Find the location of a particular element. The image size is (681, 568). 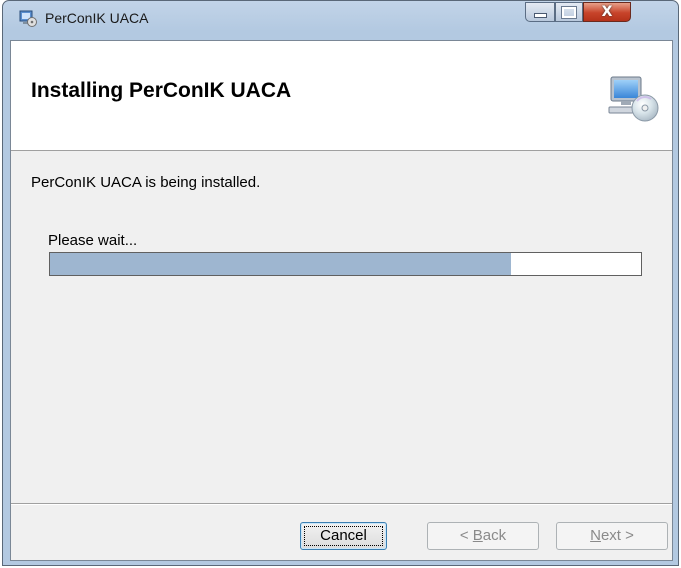

window-title: PerConIK UACA is located at coordinates (97, 18).